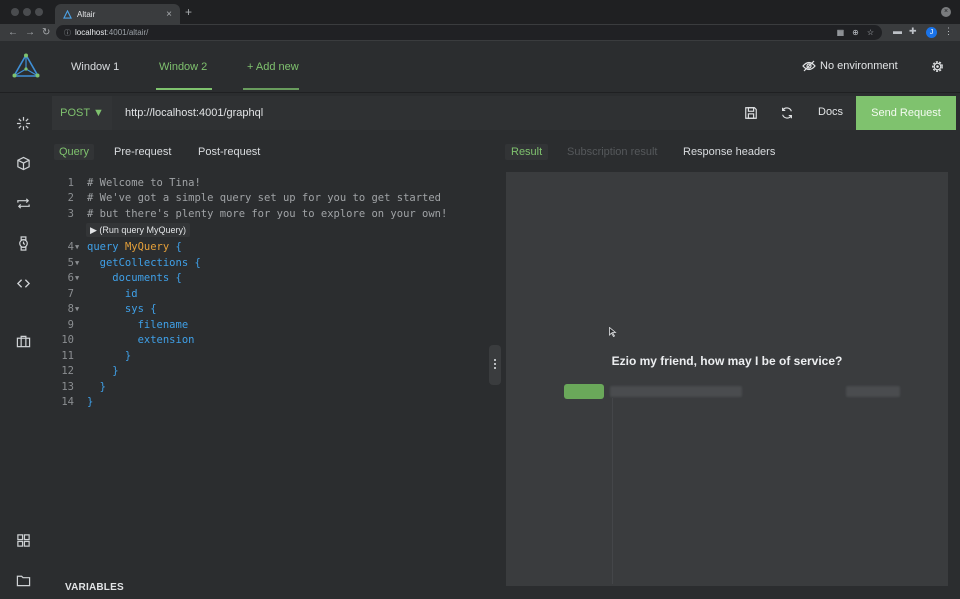  I want to click on line-number: 4, so click(70, 247).